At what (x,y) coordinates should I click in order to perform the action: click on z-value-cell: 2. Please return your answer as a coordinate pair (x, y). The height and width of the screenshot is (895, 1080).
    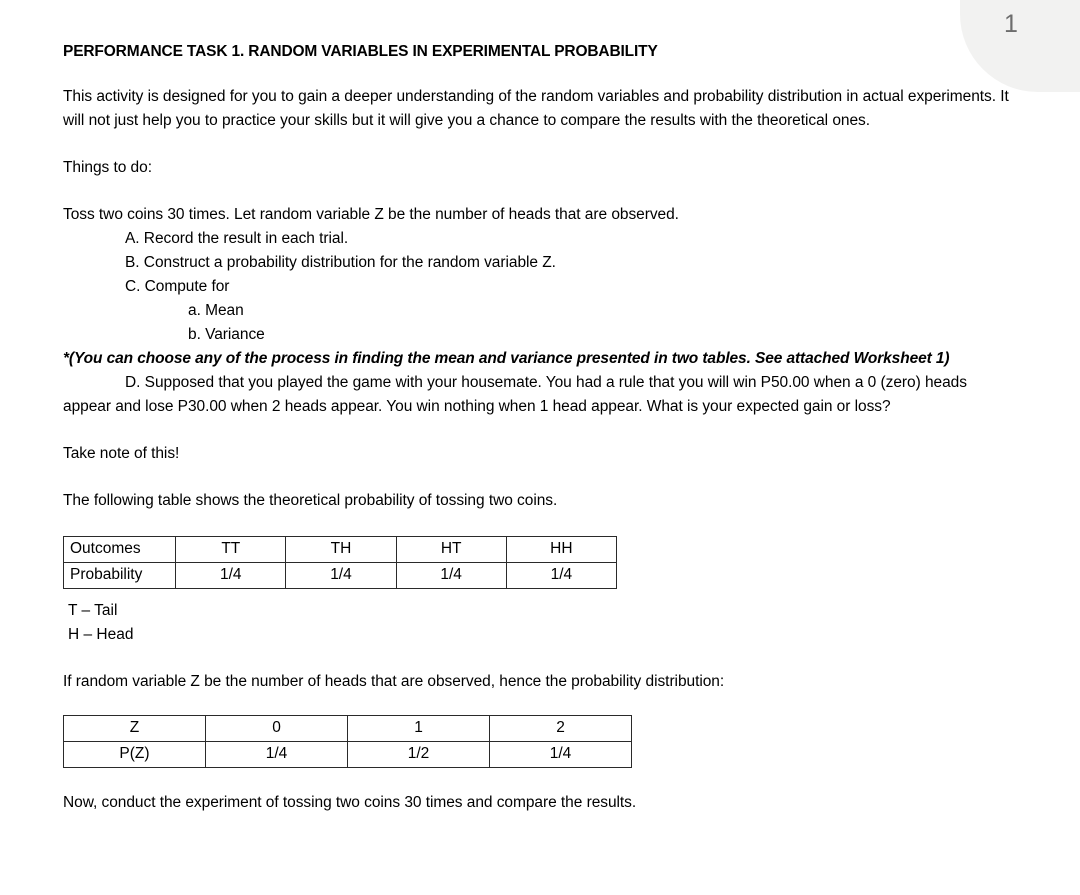
    Looking at the image, I should click on (560, 728).